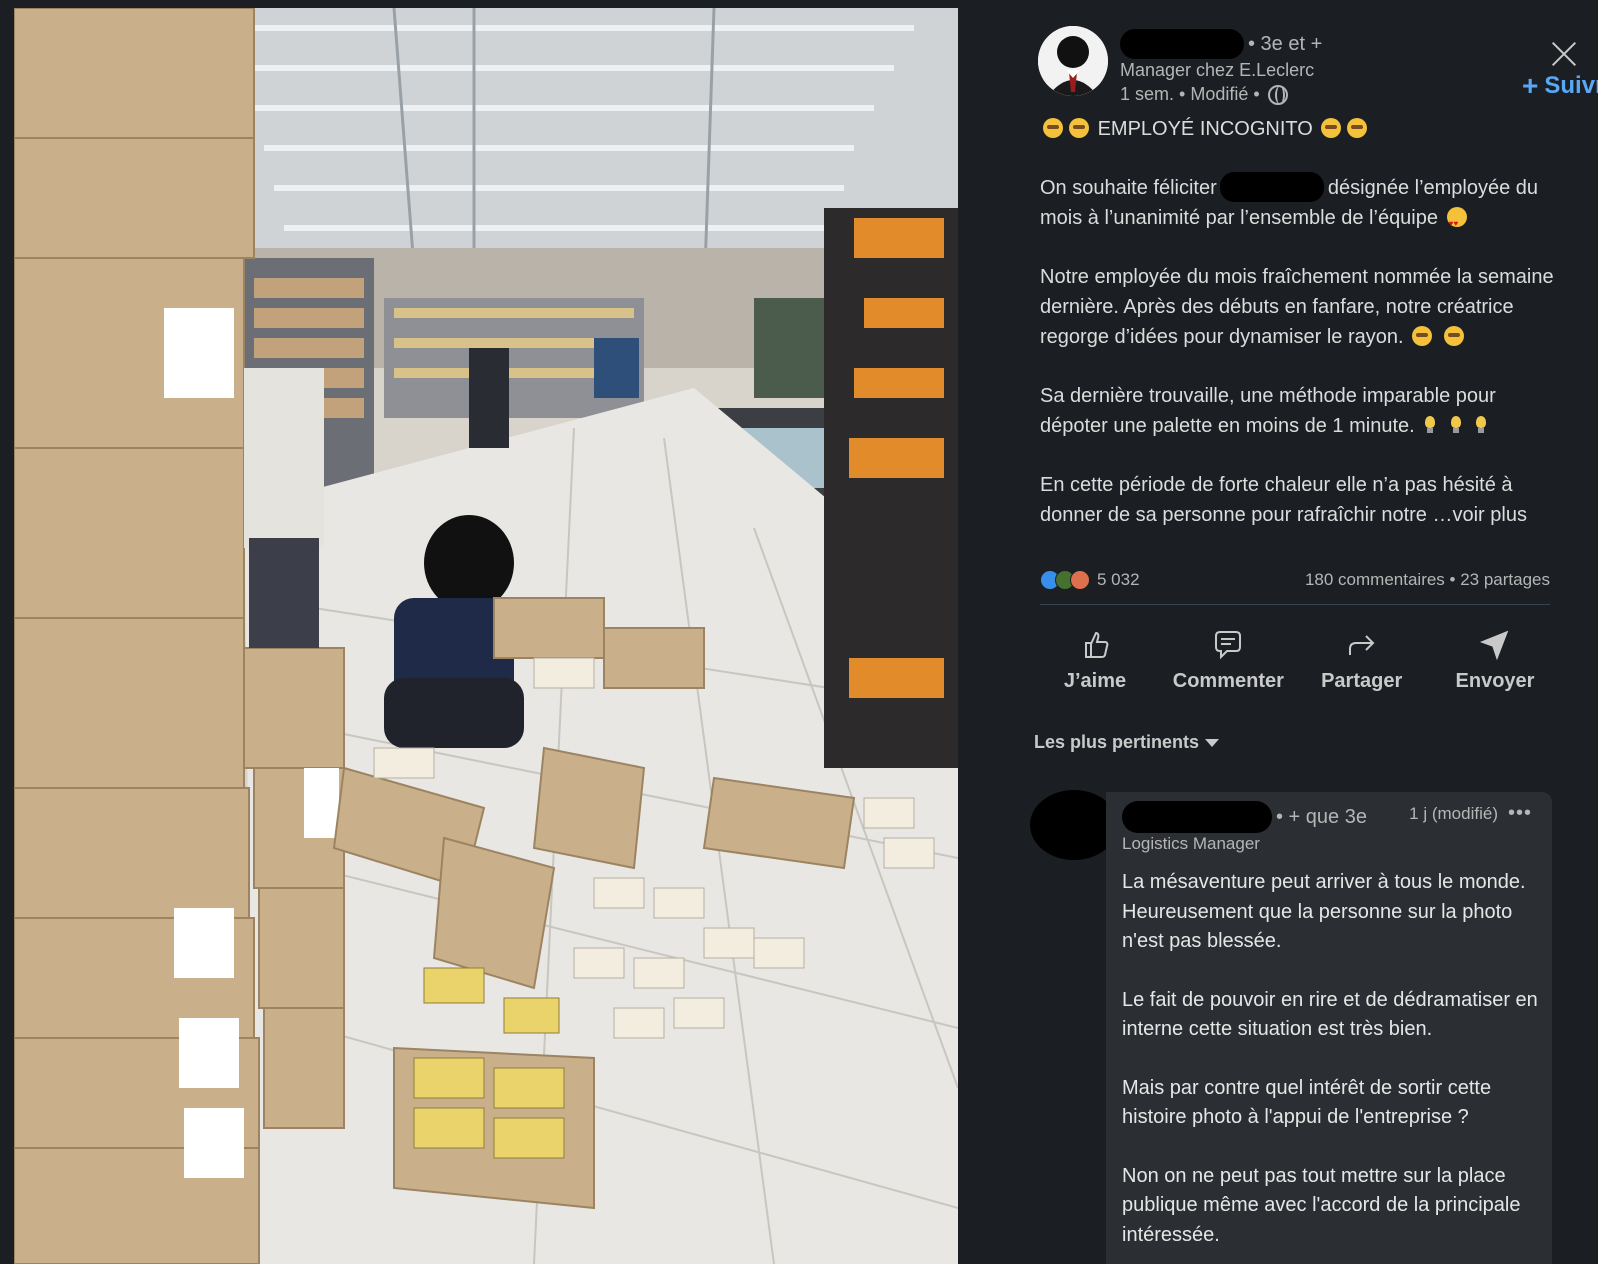 This screenshot has width=1598, height=1264. I want to click on post-title: EMPLOYÉ INCOGNITO, so click(1300, 129).